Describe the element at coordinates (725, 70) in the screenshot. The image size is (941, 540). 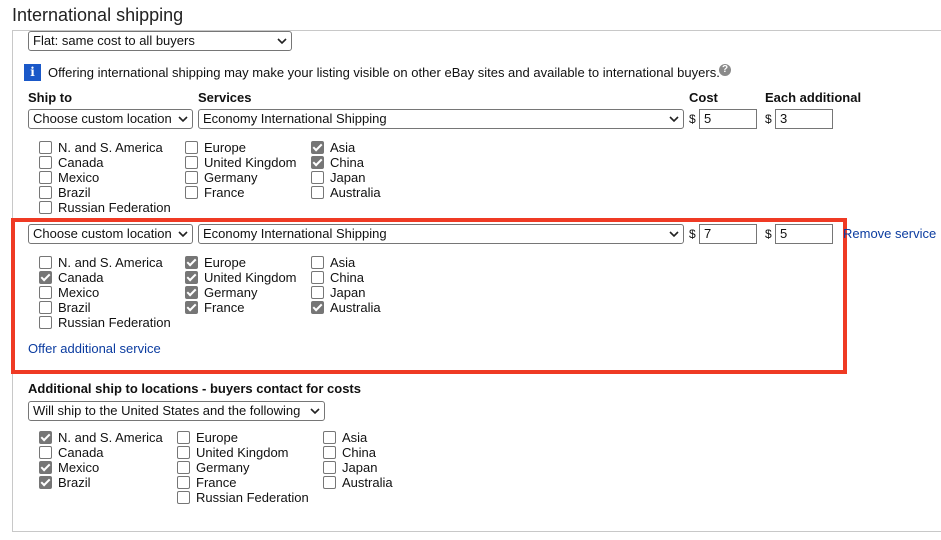
I see `question-mark-icon: ?` at that location.